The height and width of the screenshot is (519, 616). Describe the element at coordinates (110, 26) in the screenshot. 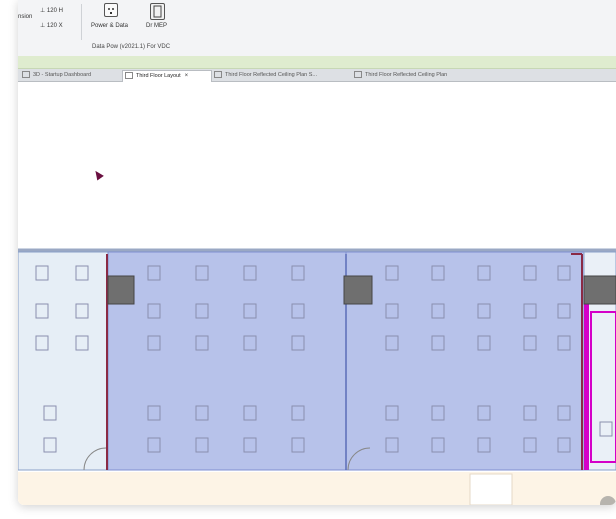

I see `power-data-label: Power & Data` at that location.